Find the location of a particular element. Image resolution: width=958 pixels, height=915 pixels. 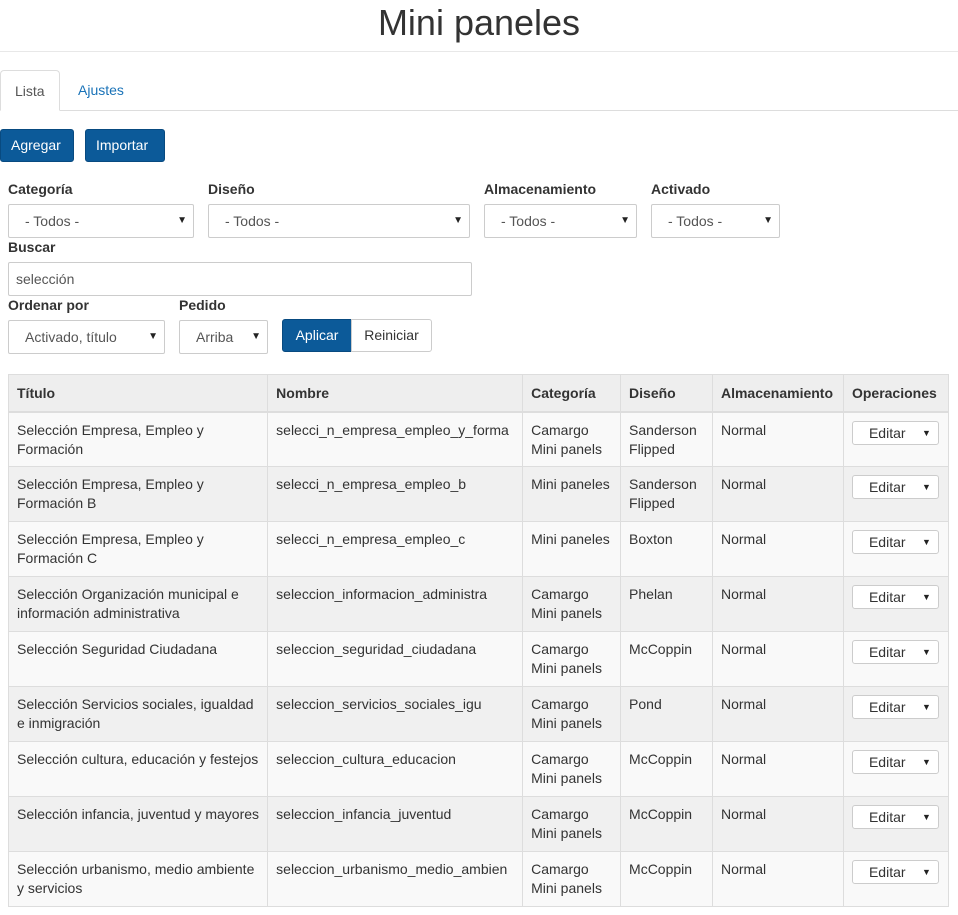

row-title: Selección Empresa, Empleo y Formación B is located at coordinates (138, 494).